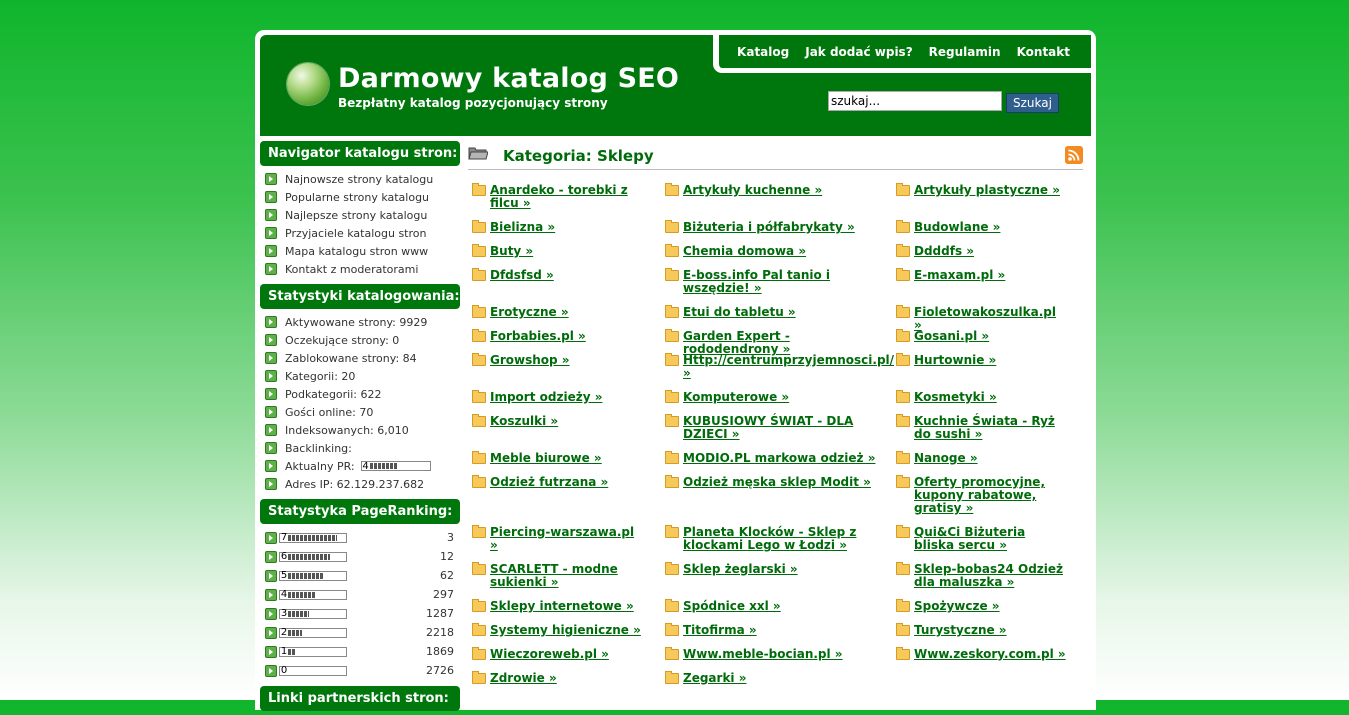 The height and width of the screenshot is (715, 1349). Describe the element at coordinates (360, 575) in the screenshot. I see `pagerank-row: 5 62` at that location.